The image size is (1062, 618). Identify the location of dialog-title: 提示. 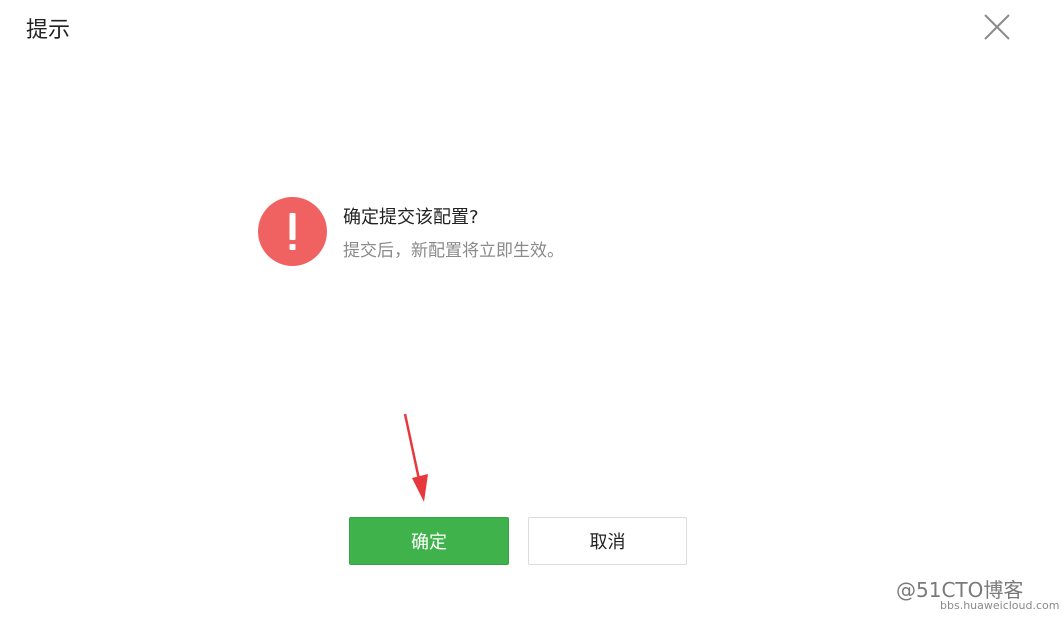
(48, 30).